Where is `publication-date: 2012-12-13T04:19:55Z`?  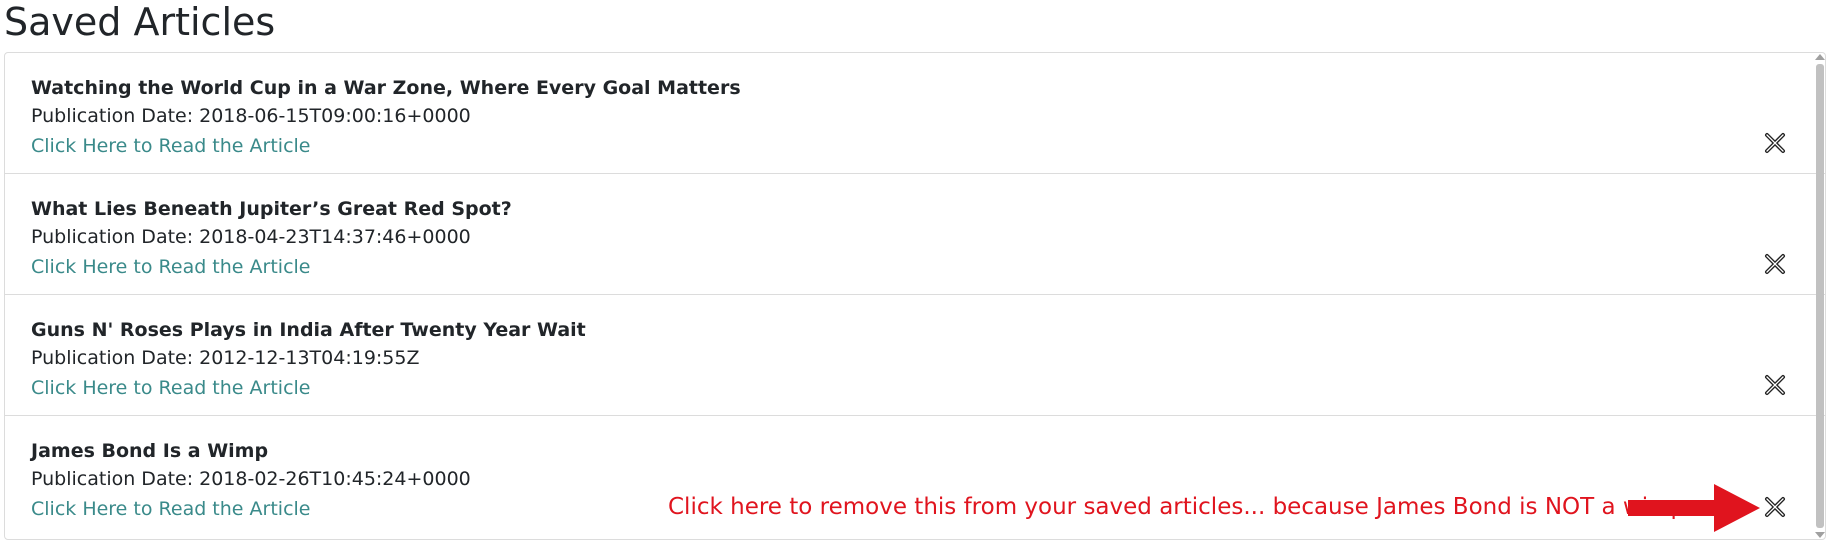 publication-date: 2012-12-13T04:19:55Z is located at coordinates (309, 358).